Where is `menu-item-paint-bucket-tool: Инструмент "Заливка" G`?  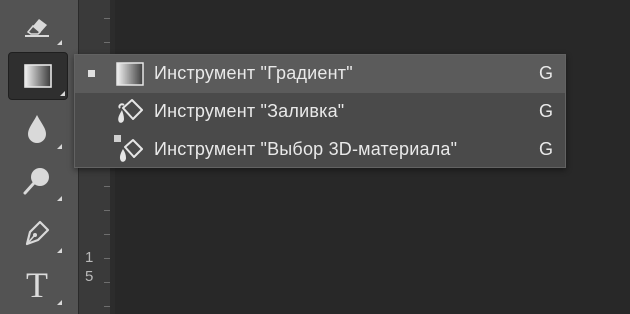 menu-item-paint-bucket-tool: Инструмент "Заливка" G is located at coordinates (320, 112).